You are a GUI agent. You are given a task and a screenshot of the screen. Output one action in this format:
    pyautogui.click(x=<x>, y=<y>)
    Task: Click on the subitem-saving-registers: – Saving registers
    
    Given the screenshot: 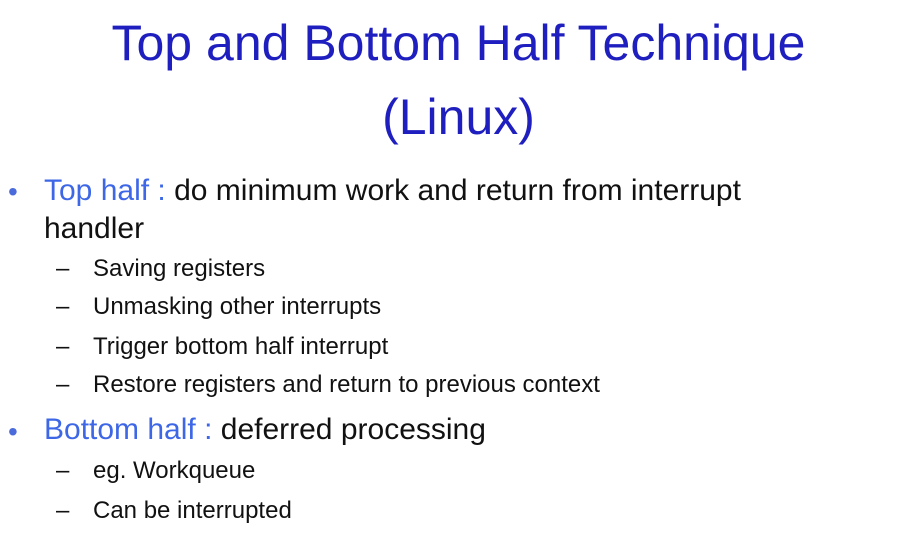 What is the action you would take?
    pyautogui.click(x=458, y=269)
    